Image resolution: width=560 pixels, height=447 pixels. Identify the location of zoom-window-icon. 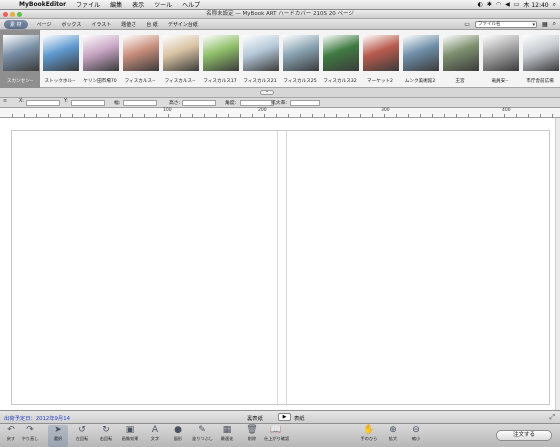
(19, 14).